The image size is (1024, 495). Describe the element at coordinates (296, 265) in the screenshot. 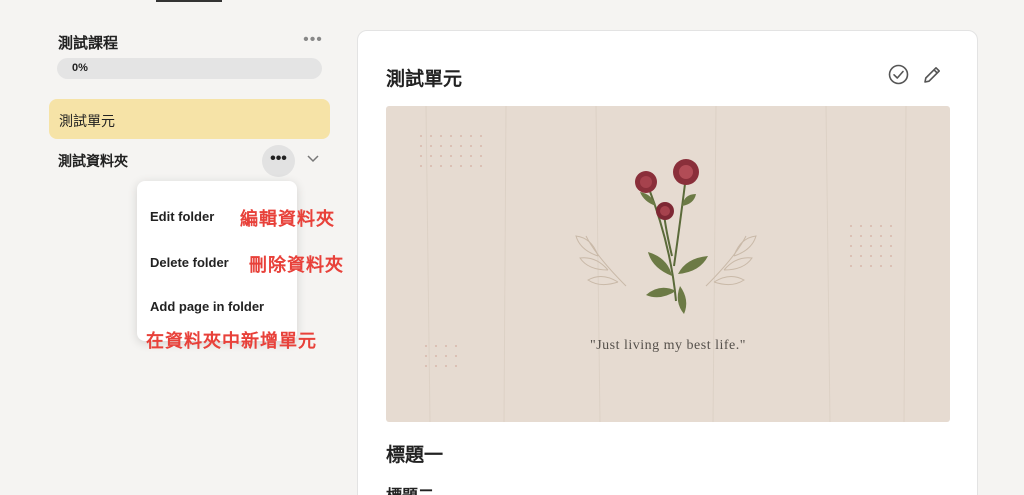

I see `annotation-delete-folder: 刪除資料夾` at that location.